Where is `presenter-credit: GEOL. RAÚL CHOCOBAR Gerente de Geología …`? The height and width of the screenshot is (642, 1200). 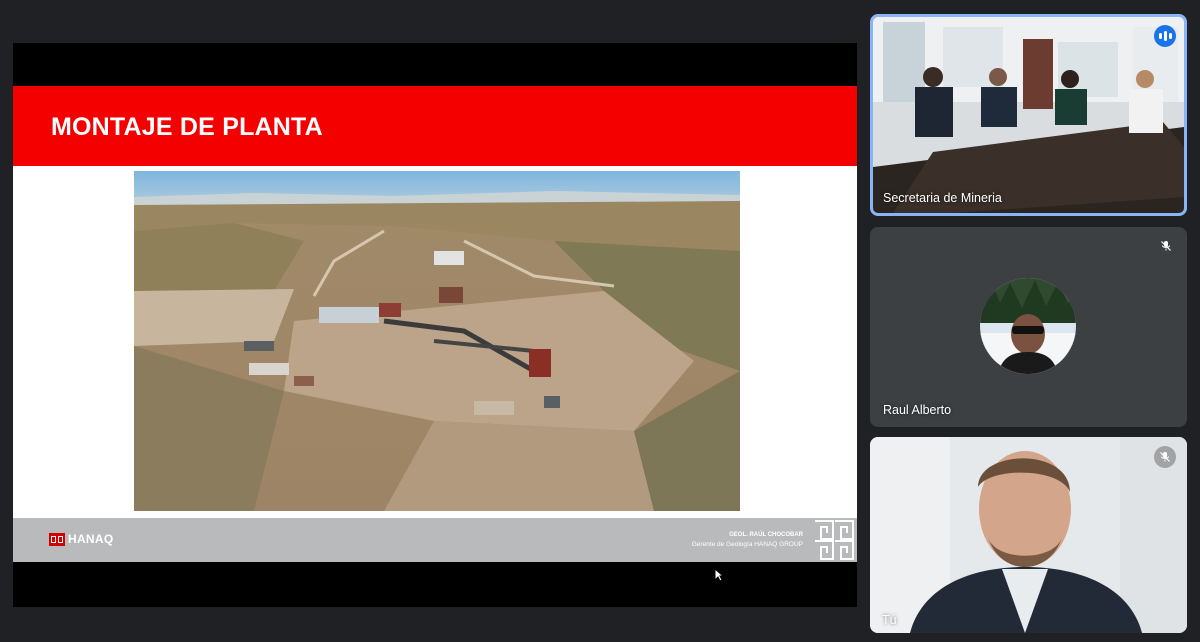 presenter-credit: GEOL. RAÚL CHOCOBAR Gerente de Geología … is located at coordinates (747, 540).